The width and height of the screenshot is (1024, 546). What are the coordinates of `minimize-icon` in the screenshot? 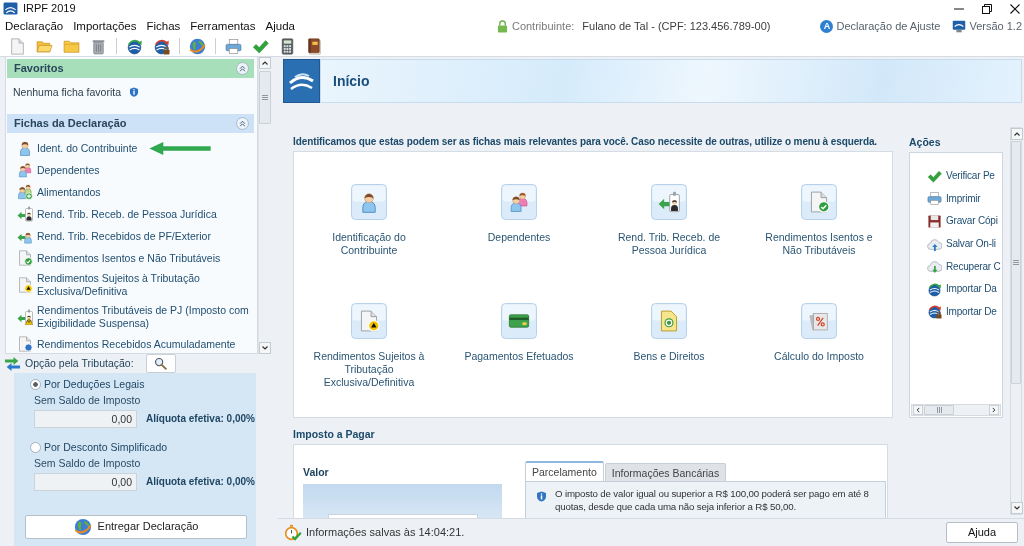 It's located at (959, 8).